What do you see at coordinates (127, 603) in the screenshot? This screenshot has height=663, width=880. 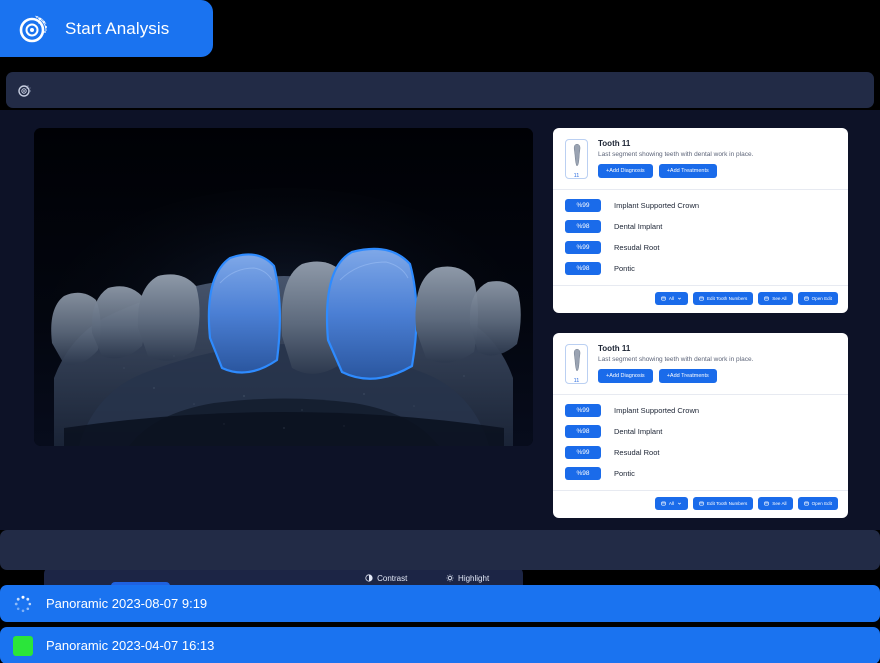 I see `panoramic-row-1-label: Panoramic 2023-08-07 9:19` at bounding box center [127, 603].